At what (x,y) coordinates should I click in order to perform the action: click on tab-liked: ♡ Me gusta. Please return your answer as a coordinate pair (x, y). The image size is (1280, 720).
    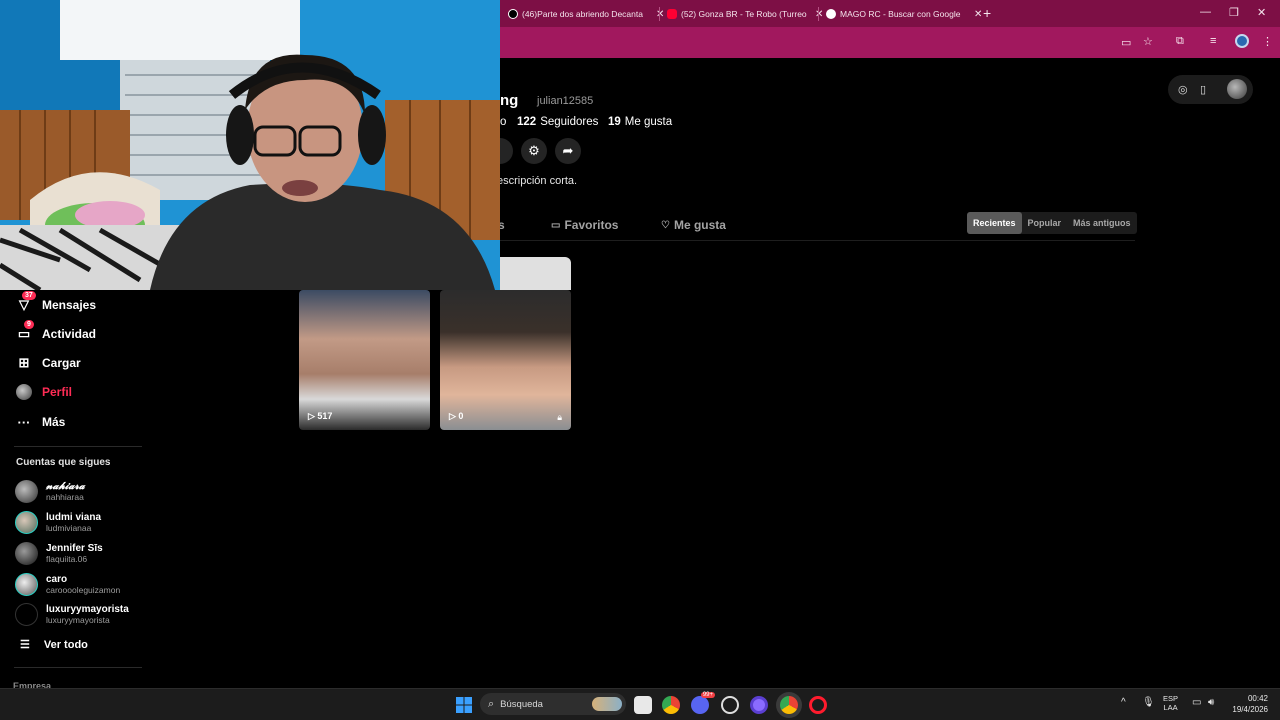
    Looking at the image, I should click on (693, 225).